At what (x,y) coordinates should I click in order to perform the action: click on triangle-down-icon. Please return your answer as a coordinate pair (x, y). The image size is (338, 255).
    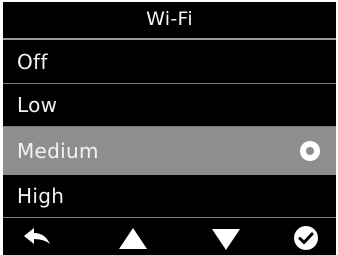
    Looking at the image, I should click on (226, 239).